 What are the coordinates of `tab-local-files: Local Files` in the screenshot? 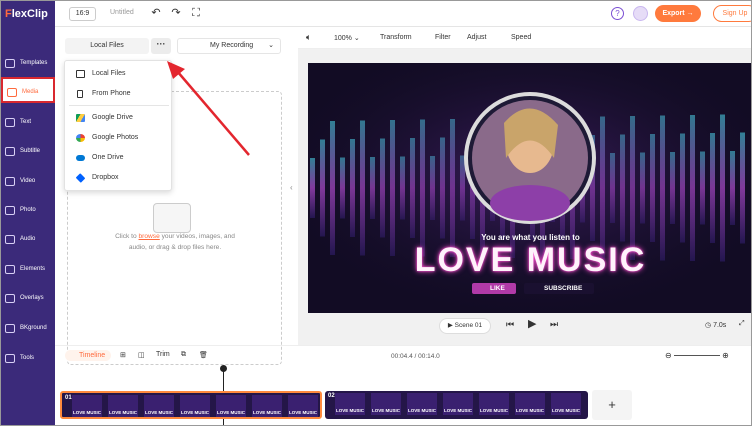 It's located at (107, 46).